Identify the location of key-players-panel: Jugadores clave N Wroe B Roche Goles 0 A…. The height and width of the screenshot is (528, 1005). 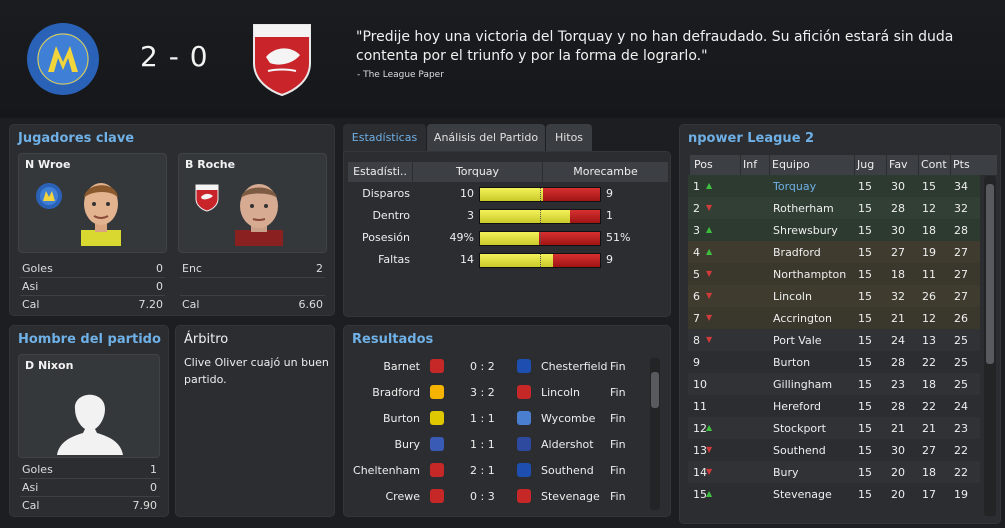
(172, 220).